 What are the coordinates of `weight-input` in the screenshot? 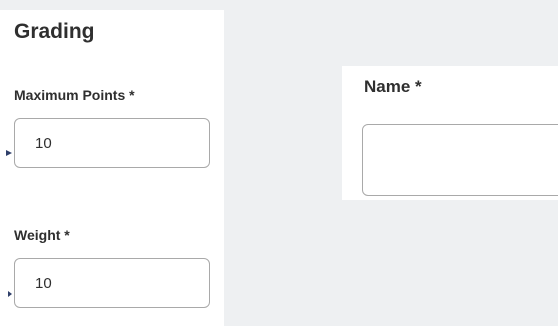 It's located at (112, 283).